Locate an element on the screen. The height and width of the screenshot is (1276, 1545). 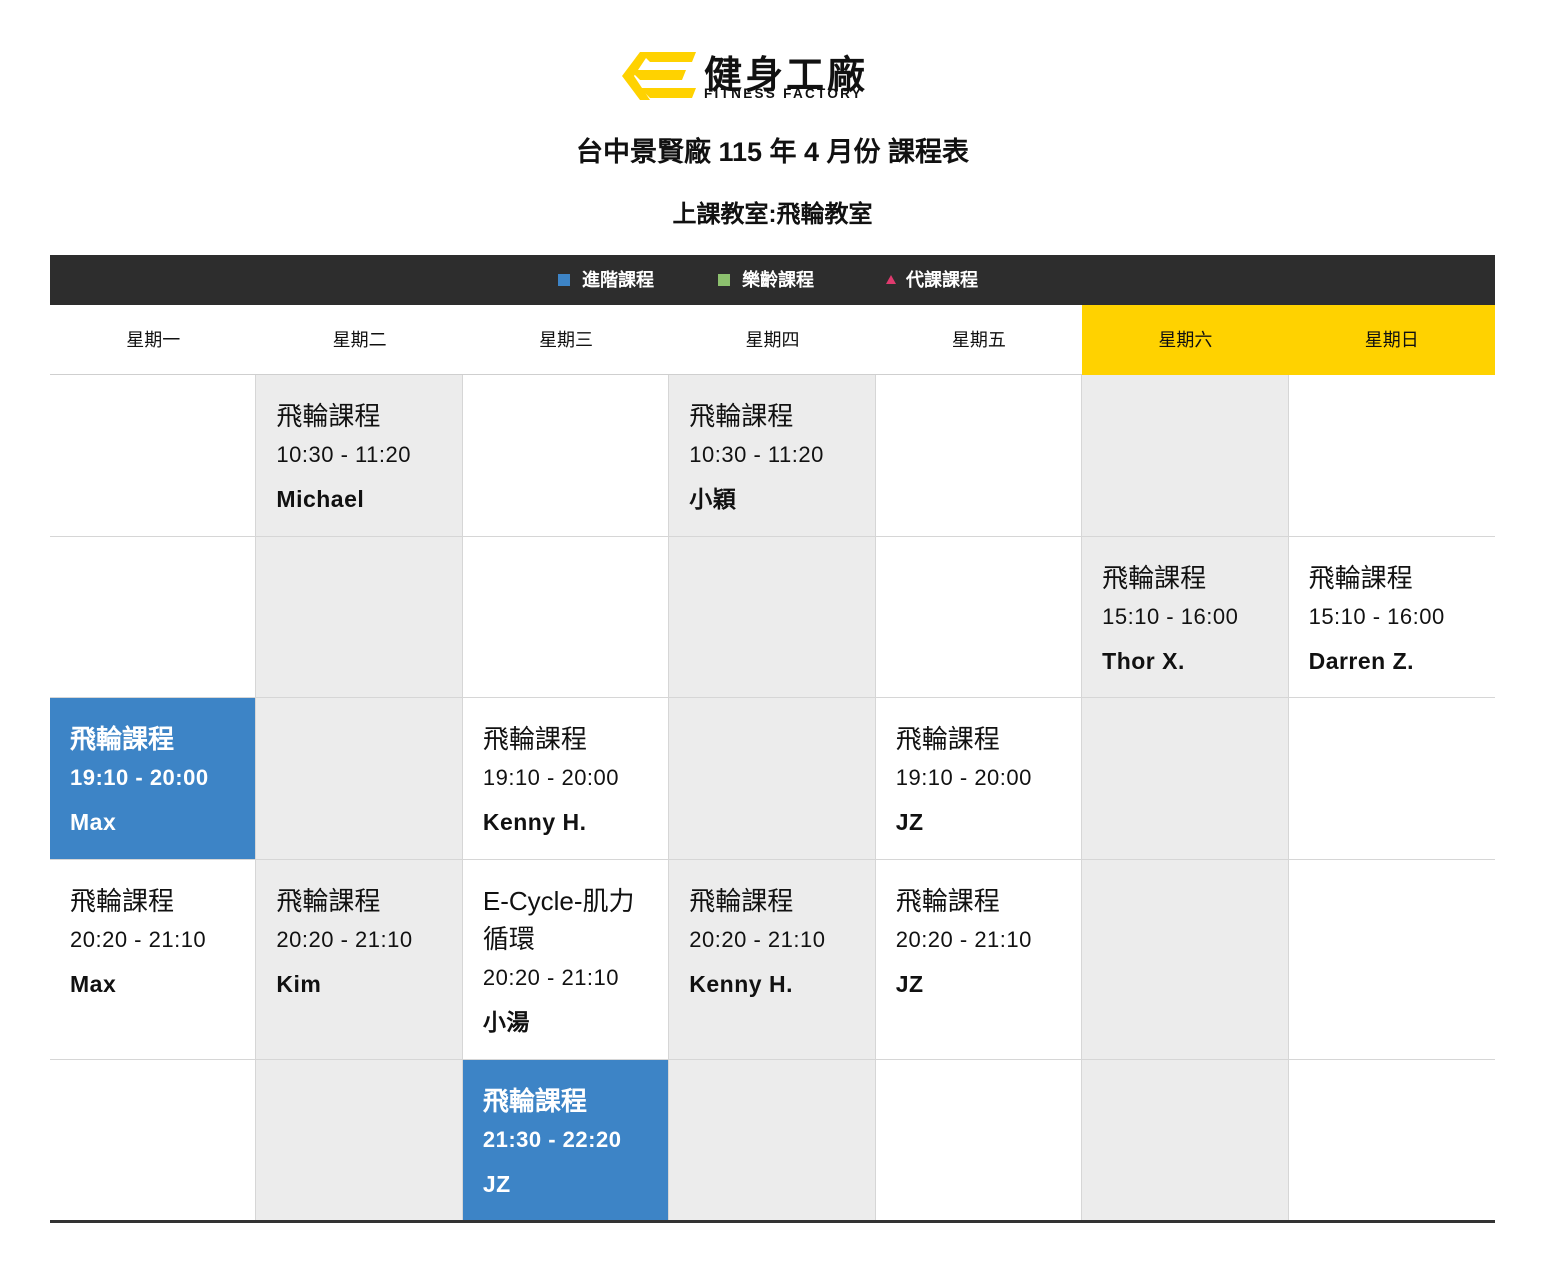
class-cell: 飛輪課程 15:10 - 16:00 Darren Z. is located at coordinates (1391, 617).